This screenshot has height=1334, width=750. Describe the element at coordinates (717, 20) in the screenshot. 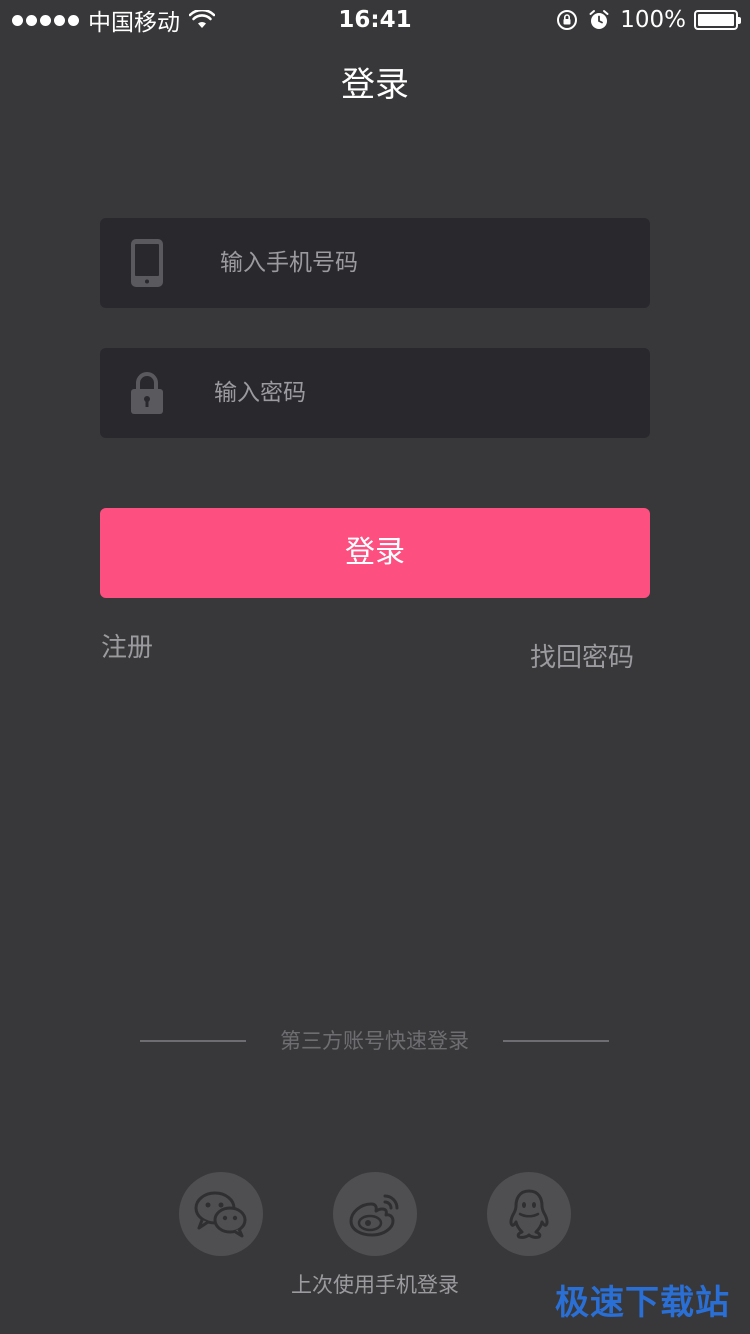

I see `battery-icon` at that location.